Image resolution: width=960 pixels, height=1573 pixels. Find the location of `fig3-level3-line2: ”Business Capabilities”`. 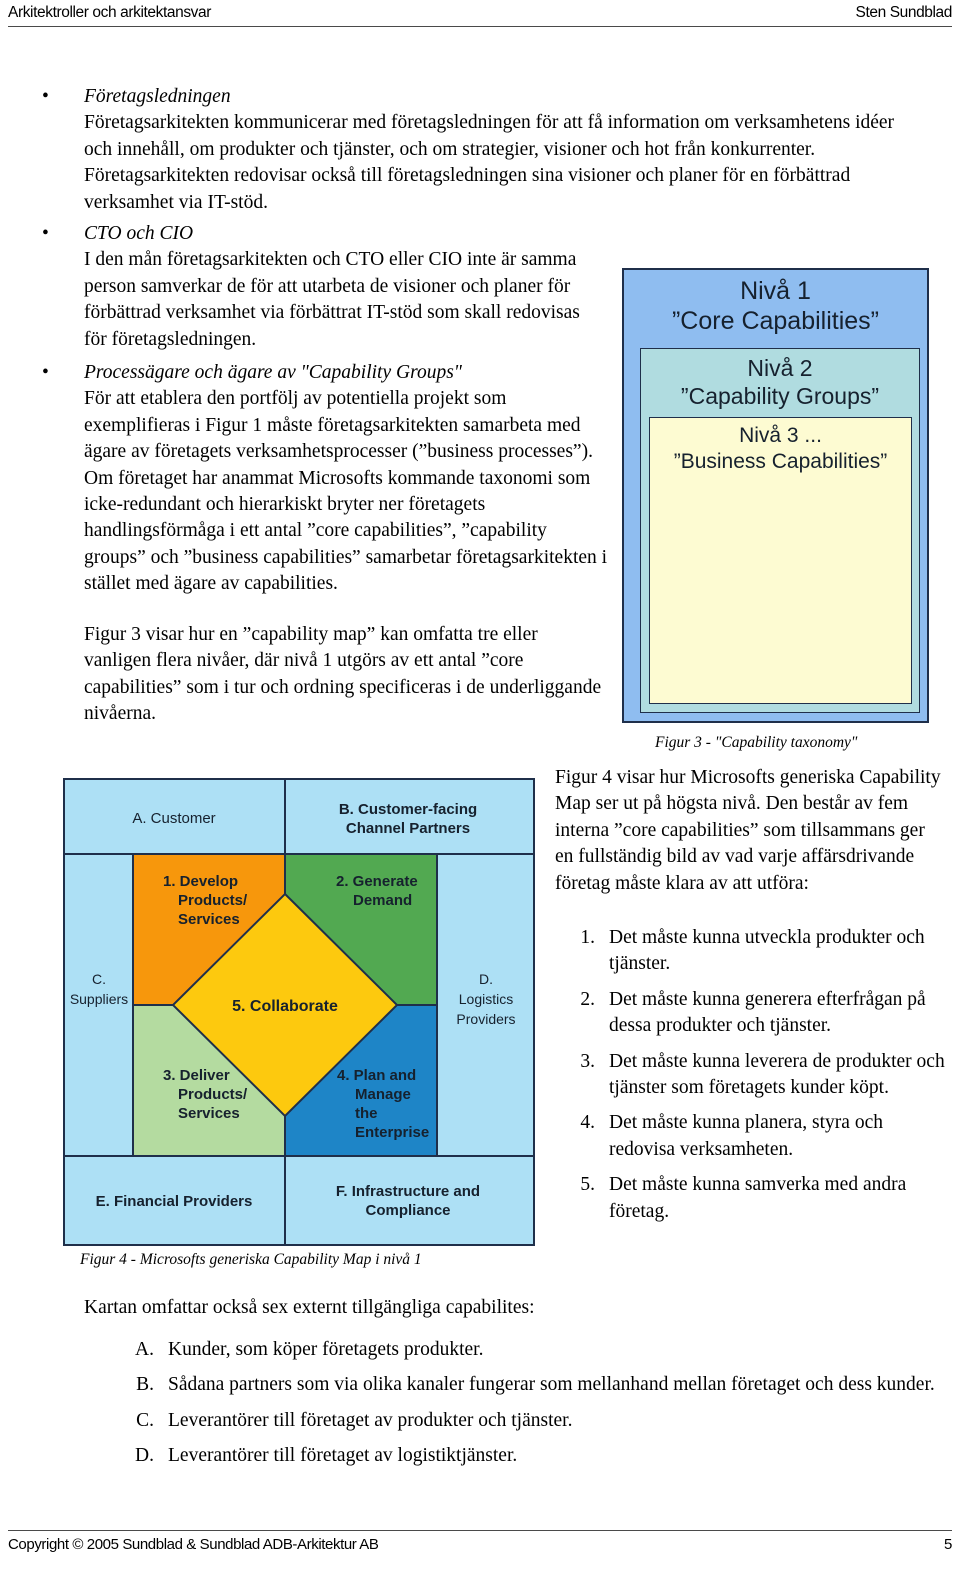

fig3-level3-line2: ”Business Capabilities” is located at coordinates (780, 461).